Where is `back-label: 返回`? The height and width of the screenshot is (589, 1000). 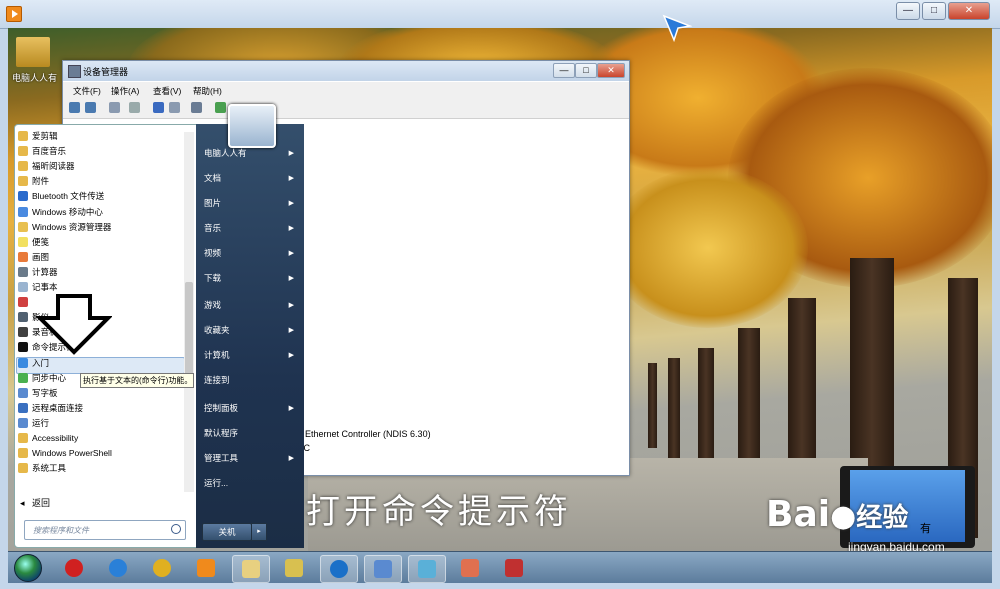
back-label: 返回 is located at coordinates (41, 503).